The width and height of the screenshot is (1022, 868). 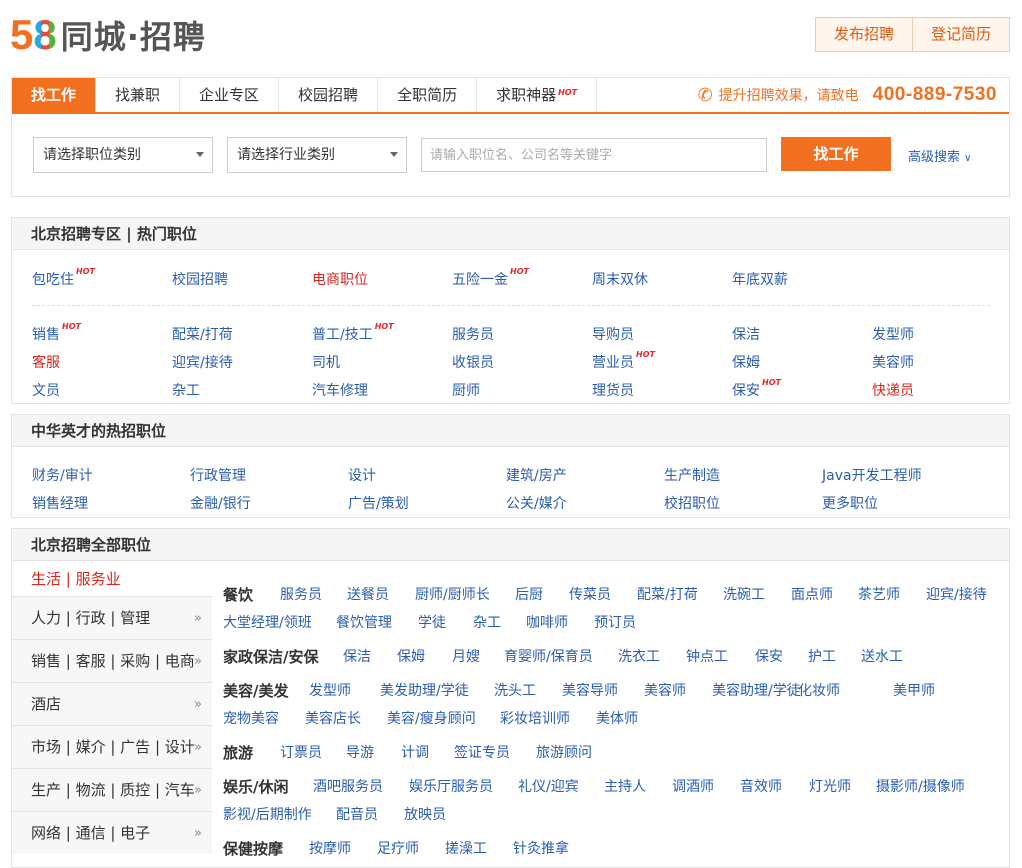 I want to click on job-link: 传菜员, so click(x=590, y=594).